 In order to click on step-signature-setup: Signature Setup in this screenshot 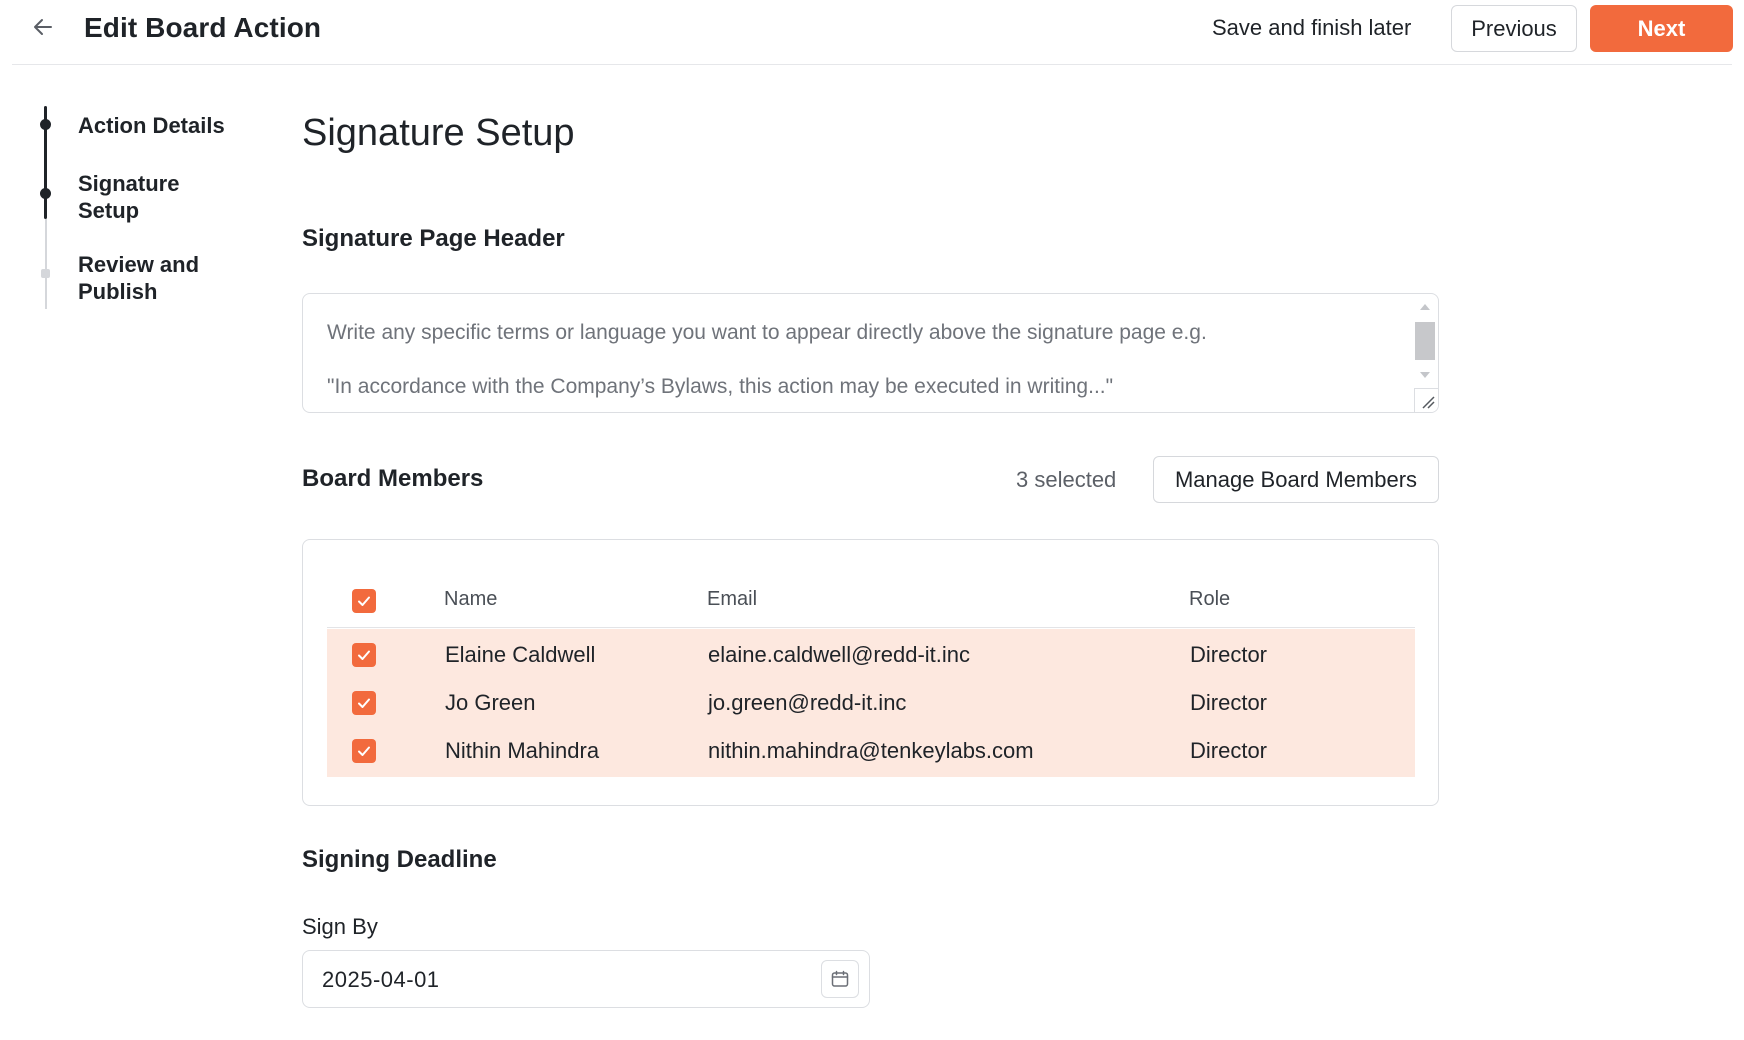, I will do `click(128, 197)`.